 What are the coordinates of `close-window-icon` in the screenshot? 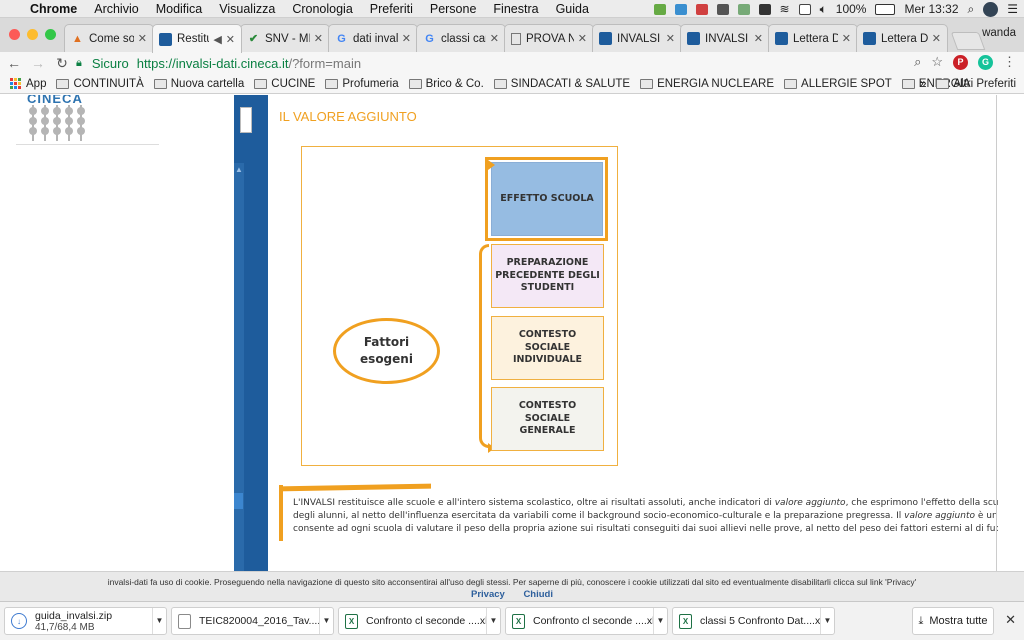 It's located at (14, 34).